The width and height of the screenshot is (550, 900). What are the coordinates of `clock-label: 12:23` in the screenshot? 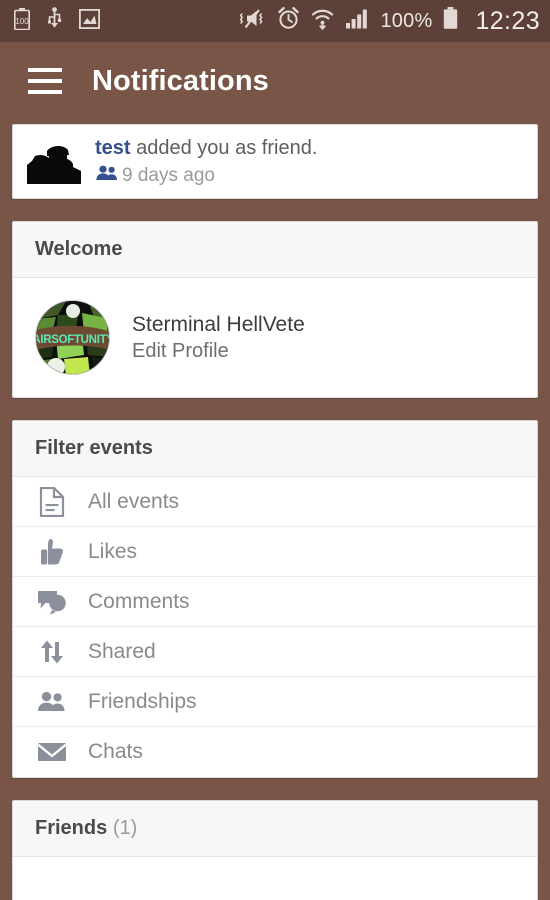 It's located at (507, 20).